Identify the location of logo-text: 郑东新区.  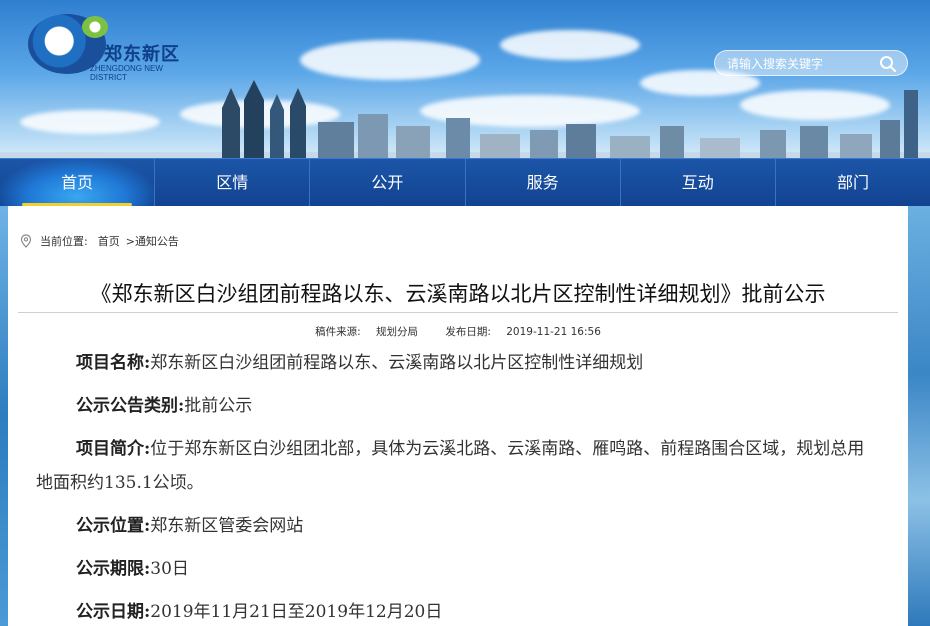
(142, 54).